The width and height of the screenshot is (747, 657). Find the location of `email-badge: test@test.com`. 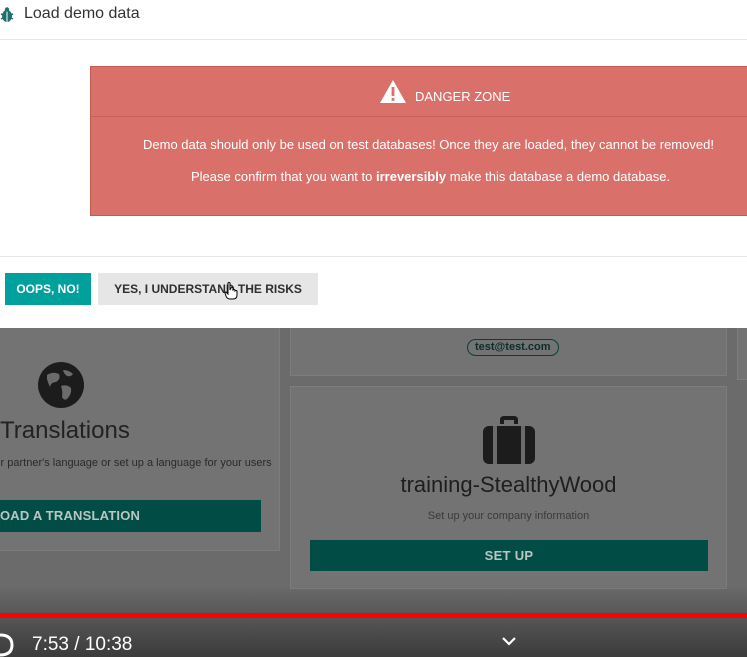

email-badge: test@test.com is located at coordinates (513, 347).